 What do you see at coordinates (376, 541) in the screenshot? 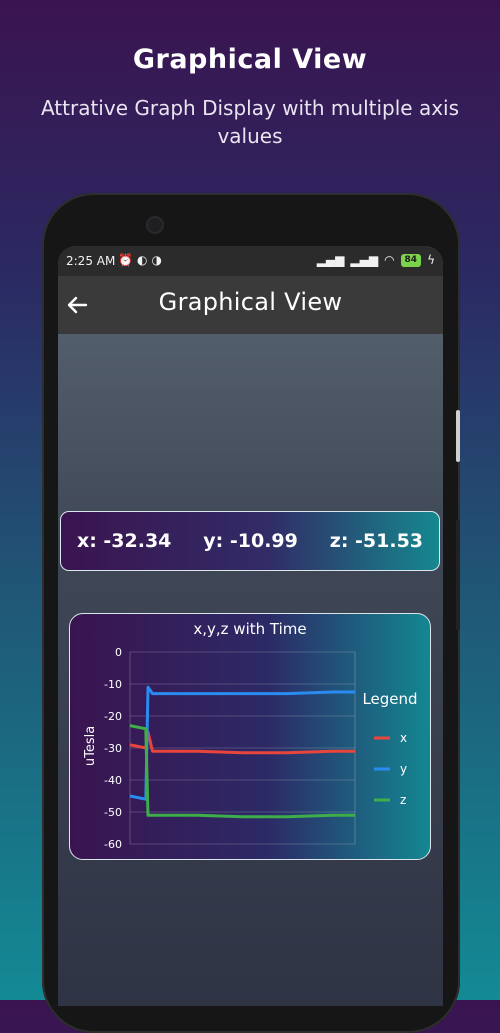
I see `z-reading: z: -51.53` at bounding box center [376, 541].